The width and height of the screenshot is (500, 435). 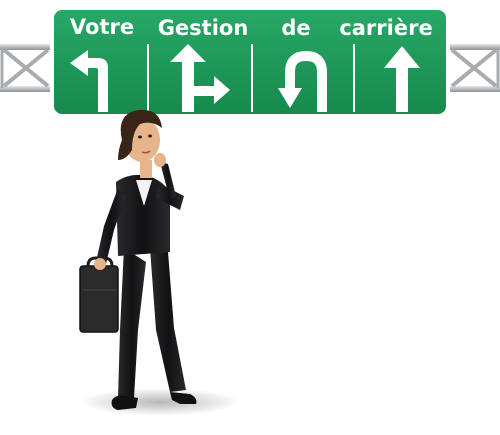 I want to click on sign-word-votre: Votre, so click(x=102, y=27).